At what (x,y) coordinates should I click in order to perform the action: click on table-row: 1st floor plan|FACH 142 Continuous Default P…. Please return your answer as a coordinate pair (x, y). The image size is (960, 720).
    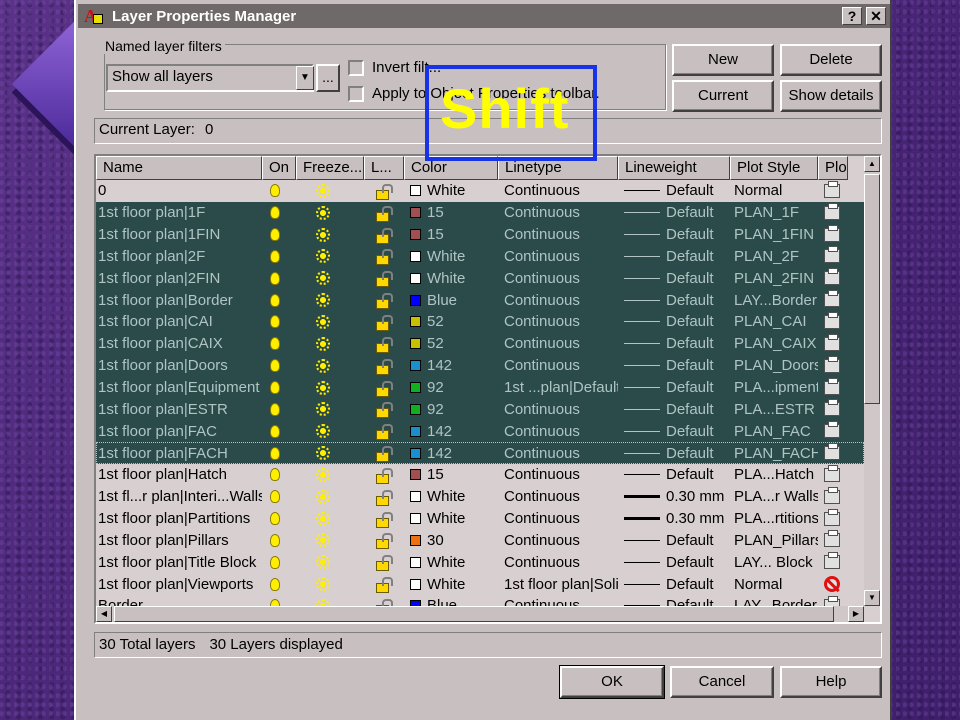
    Looking at the image, I should click on (480, 453).